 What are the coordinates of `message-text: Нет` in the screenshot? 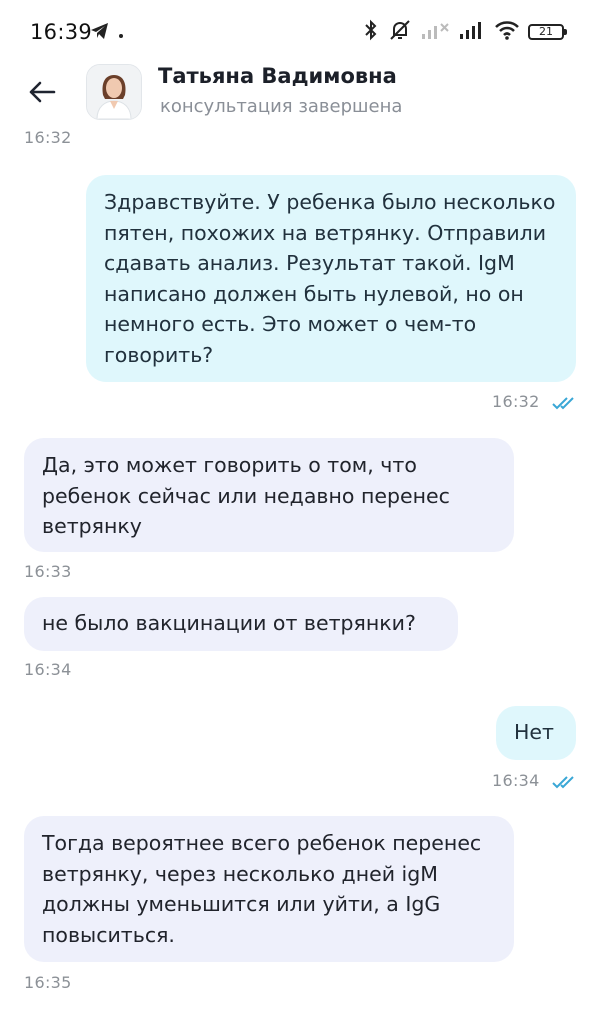 It's located at (534, 732).